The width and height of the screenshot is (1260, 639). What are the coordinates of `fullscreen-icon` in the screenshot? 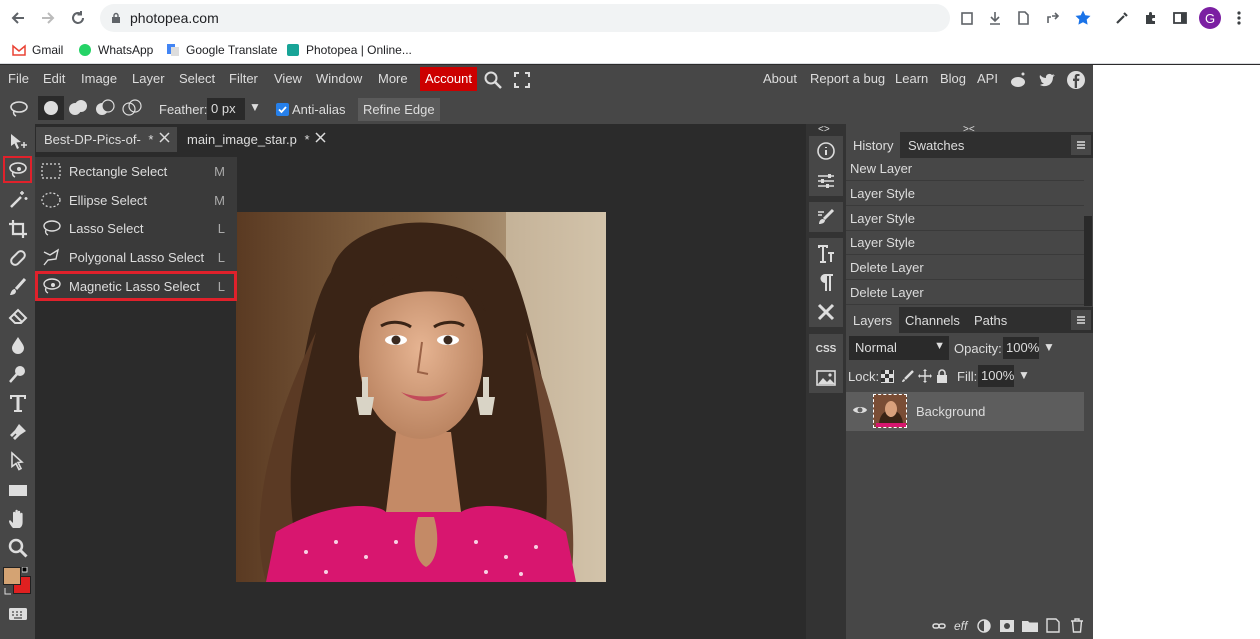 It's located at (522, 80).